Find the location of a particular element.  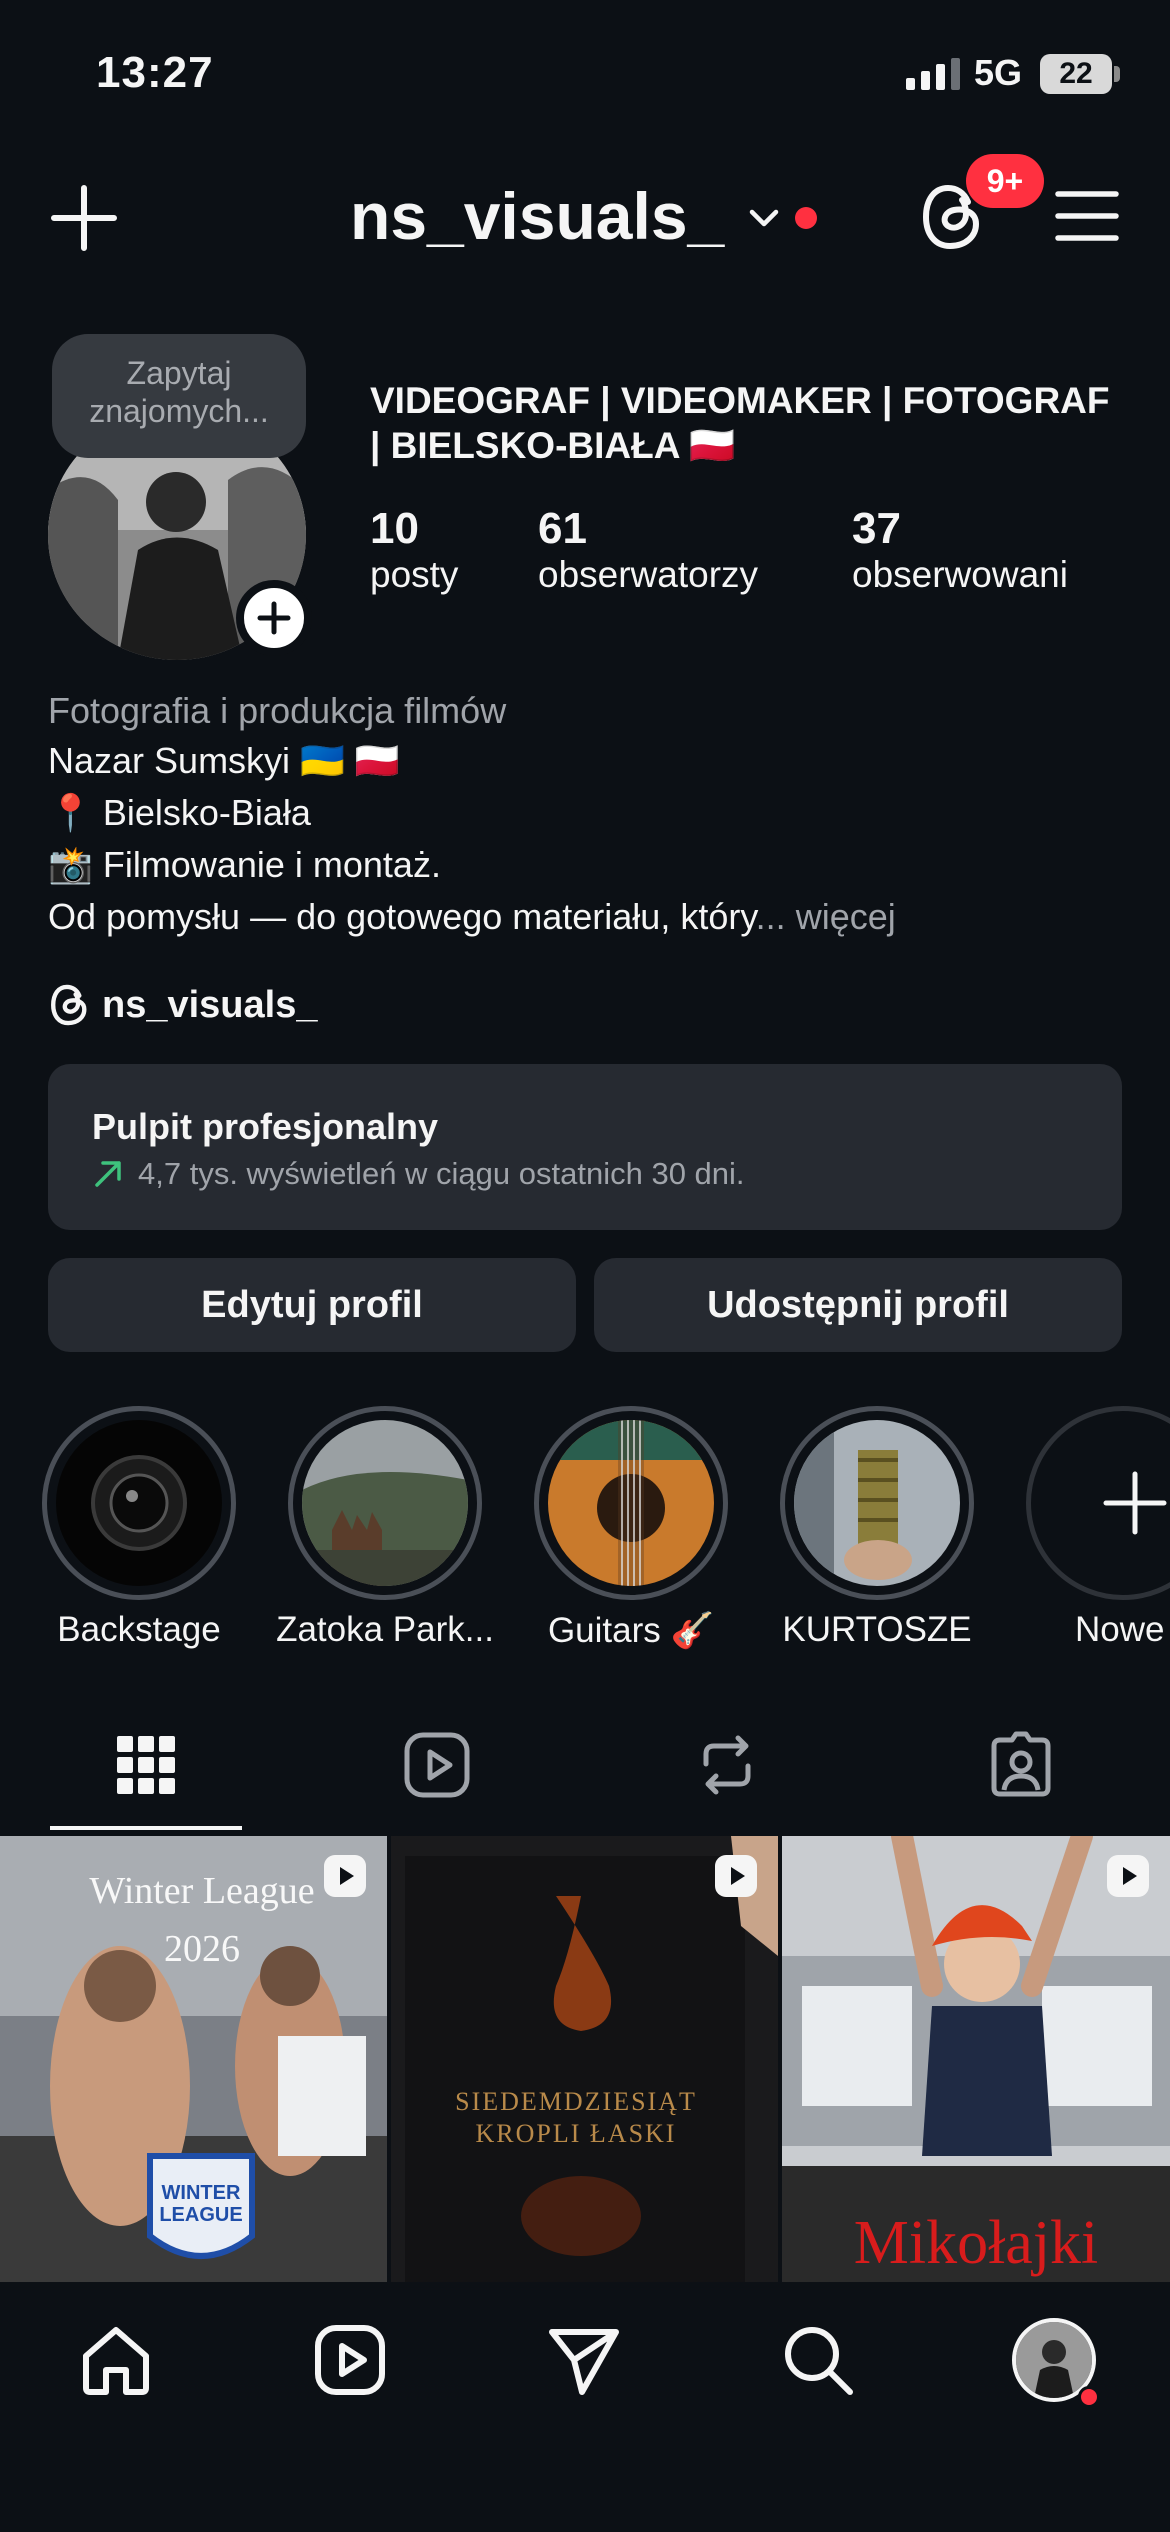

threads-profile-link: ns_visuals_ is located at coordinates (182, 1005).